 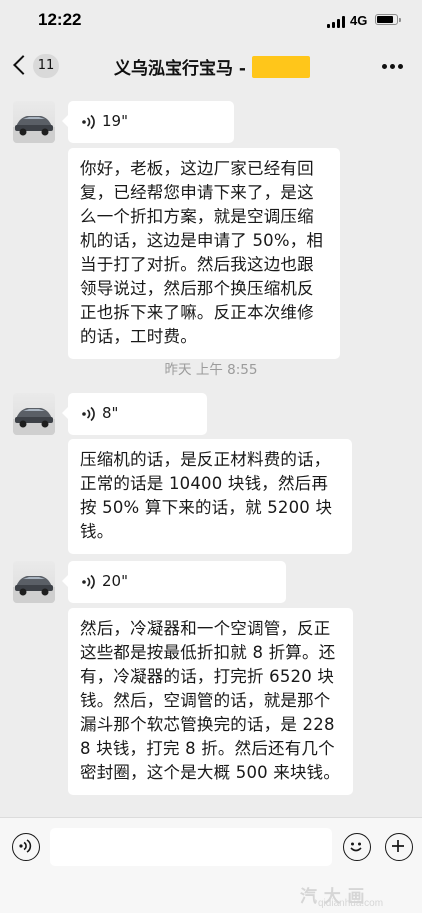 I want to click on status-bar: 12:22 4G, so click(x=211, y=22).